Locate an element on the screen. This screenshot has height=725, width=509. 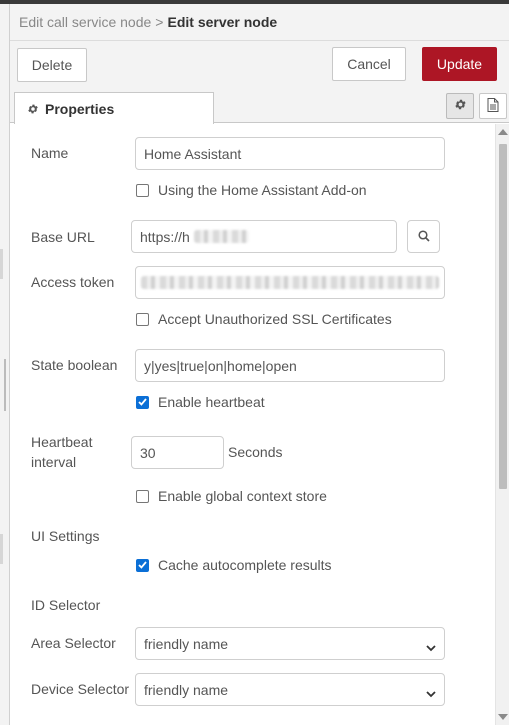
addon-checkbox-box is located at coordinates (142, 190).